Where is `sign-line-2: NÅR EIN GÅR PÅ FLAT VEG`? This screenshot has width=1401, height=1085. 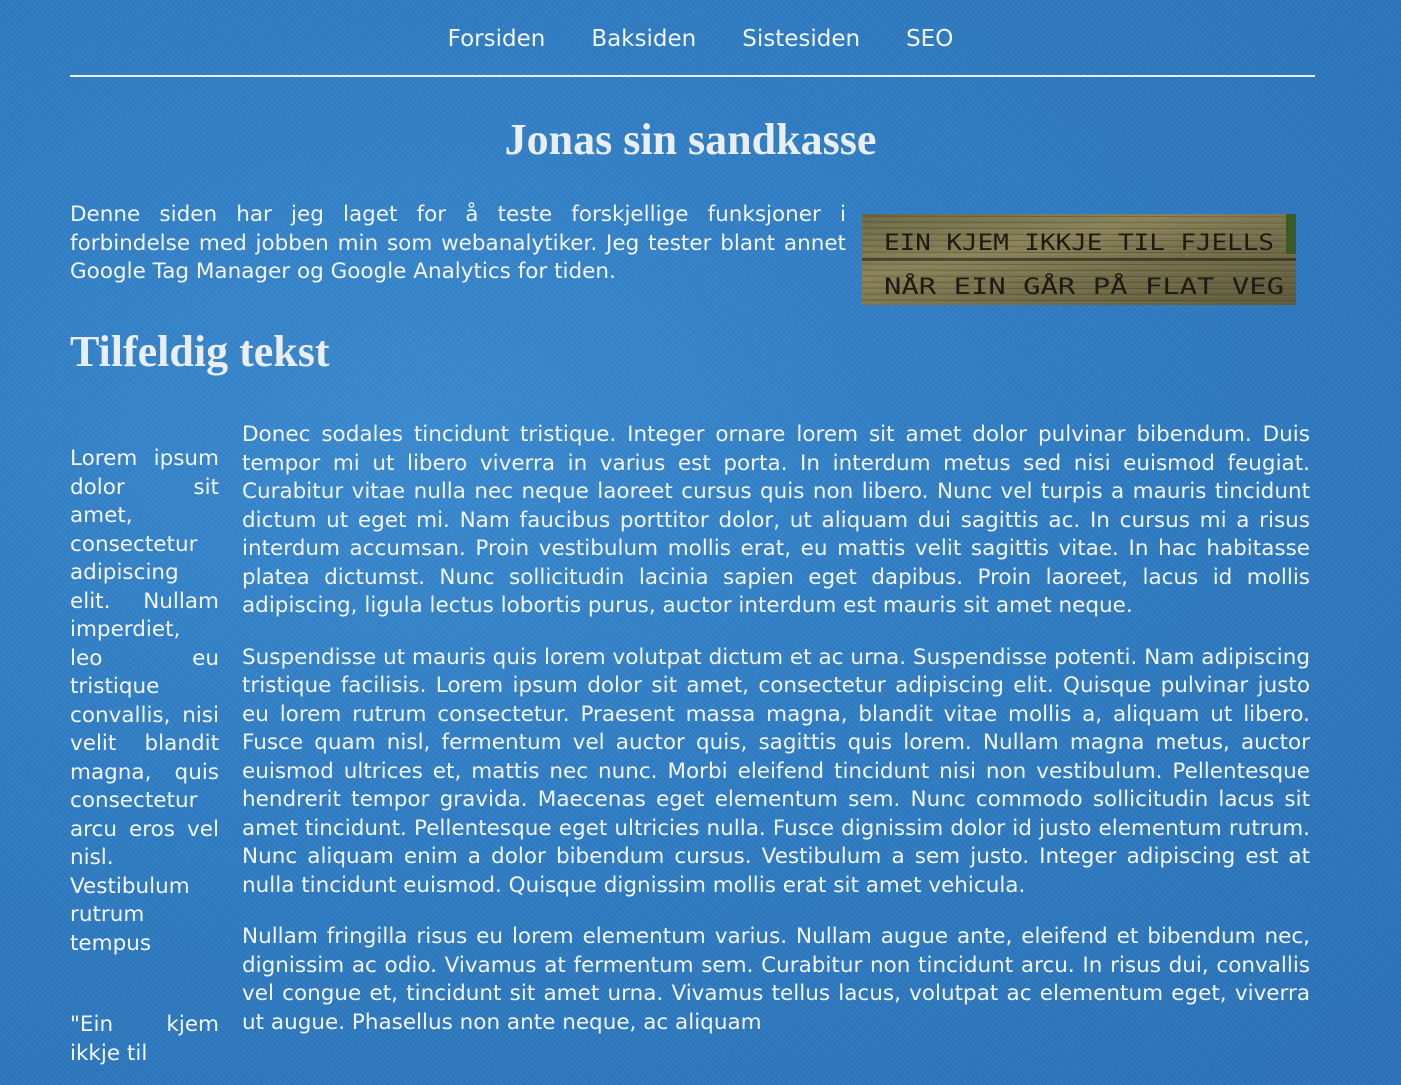
sign-line-2: NÅR EIN GÅR PÅ FLAT VEG is located at coordinates (1084, 286).